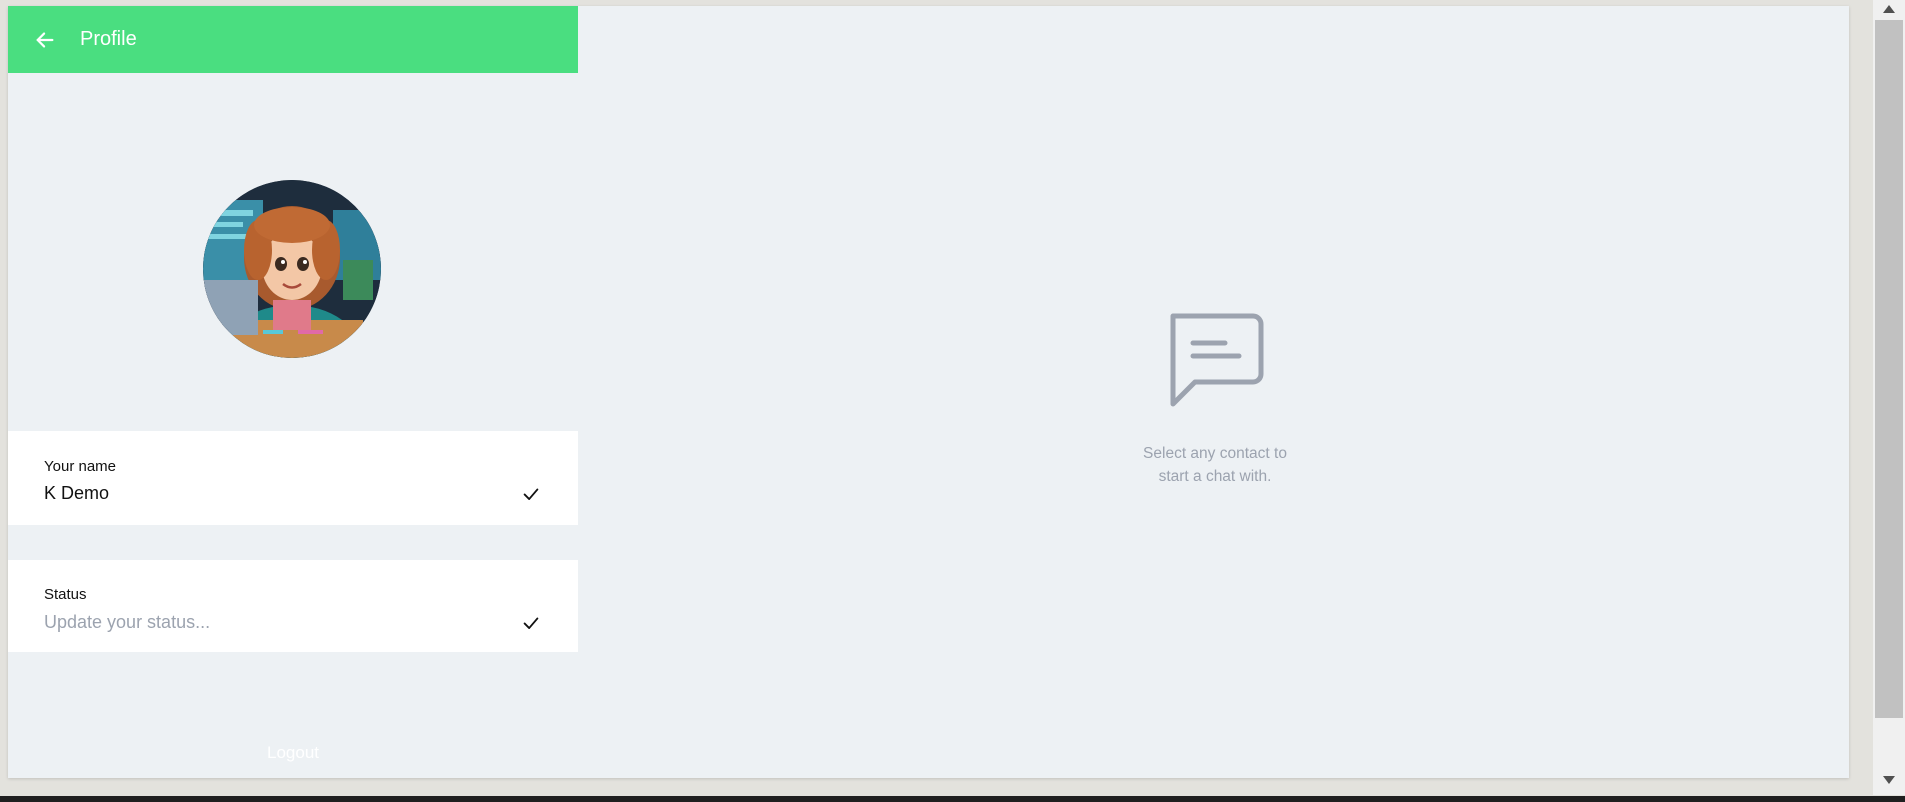 This screenshot has height=802, width=1905. Describe the element at coordinates (1215, 465) in the screenshot. I see `empty-state-text: Select any contact to start a chat with.` at that location.